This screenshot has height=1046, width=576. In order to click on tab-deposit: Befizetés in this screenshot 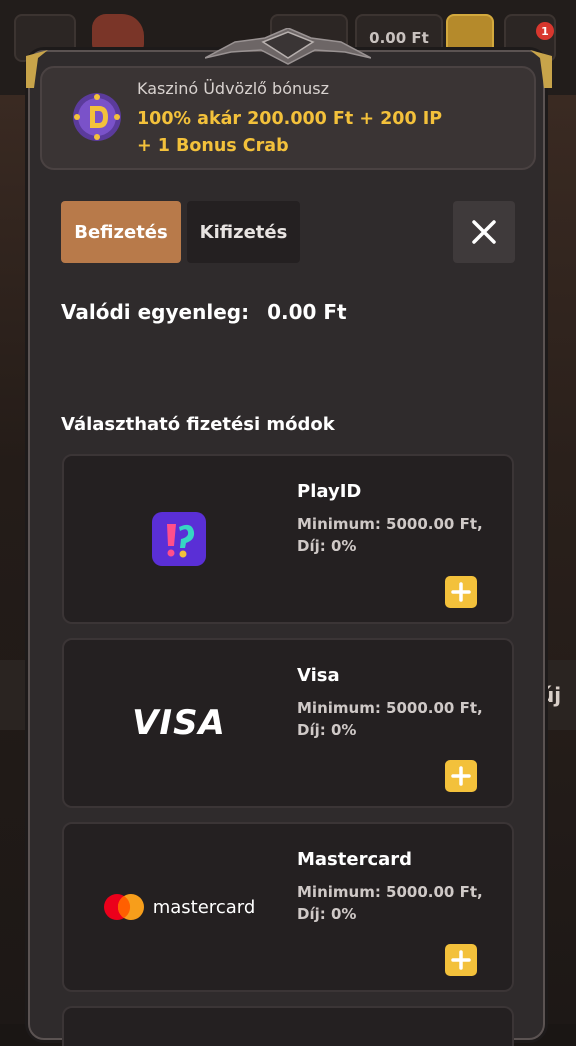, I will do `click(121, 232)`.